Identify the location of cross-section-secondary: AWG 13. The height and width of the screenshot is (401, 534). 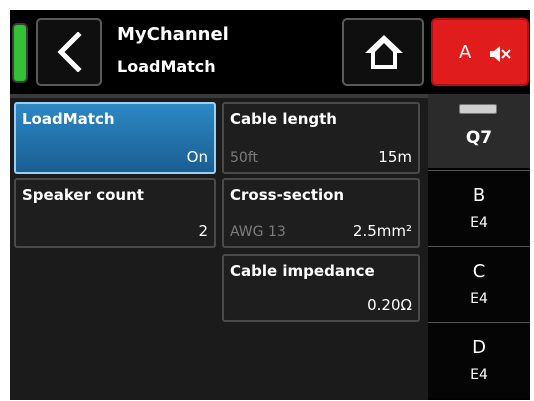
(258, 232).